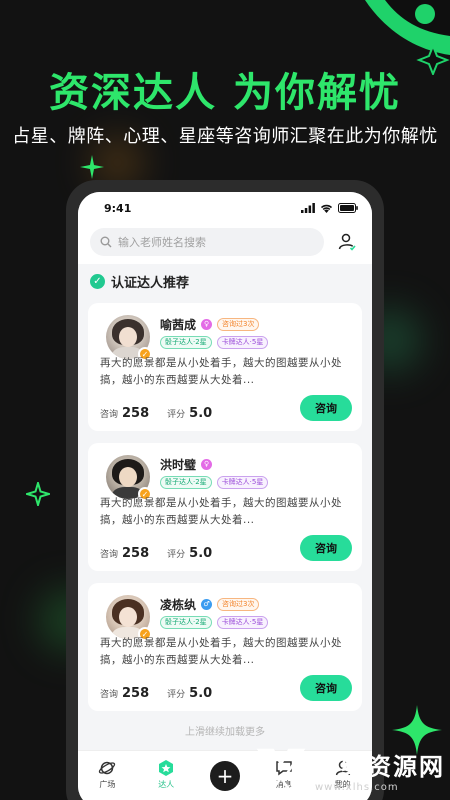 This screenshot has width=450, height=800. What do you see at coordinates (225, 280) in the screenshot?
I see `section-header: ✓ 认证达人推荐` at bounding box center [225, 280].